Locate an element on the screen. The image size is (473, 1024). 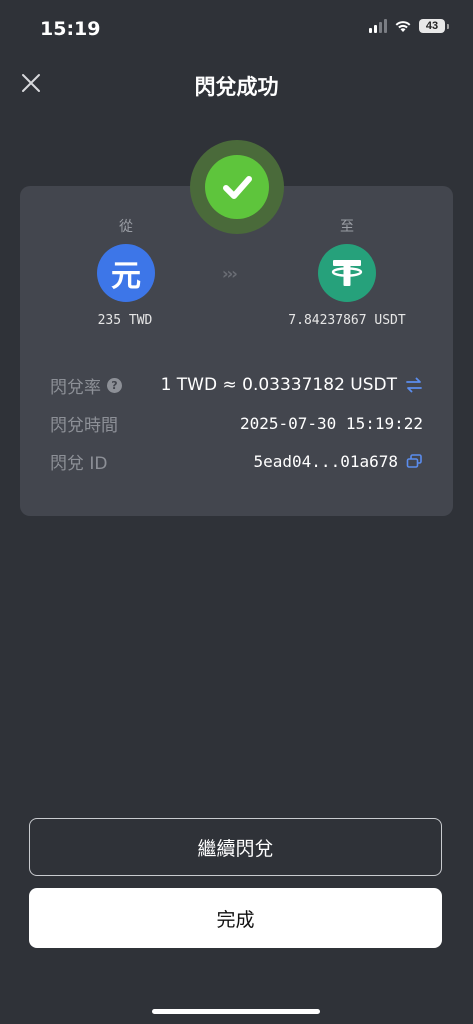
checkmark-icon is located at coordinates (237, 187).